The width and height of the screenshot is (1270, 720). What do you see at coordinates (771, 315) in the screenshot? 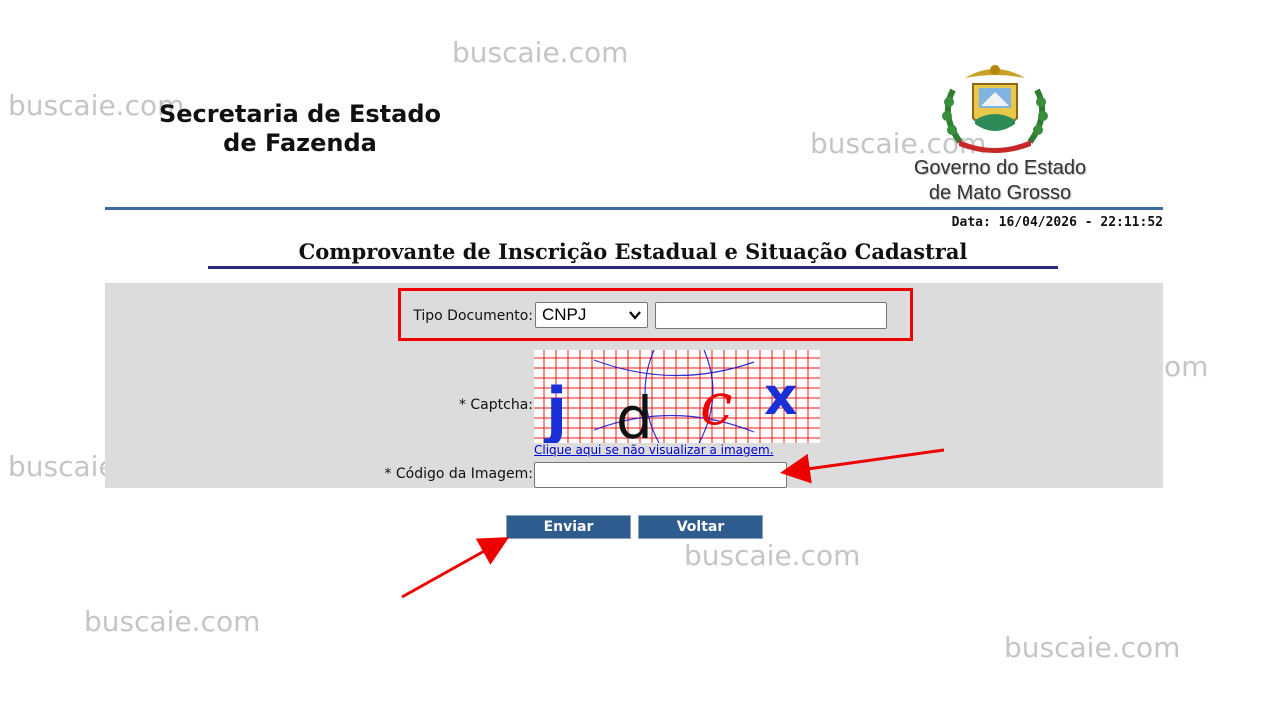
I see `documento-input` at bounding box center [771, 315].